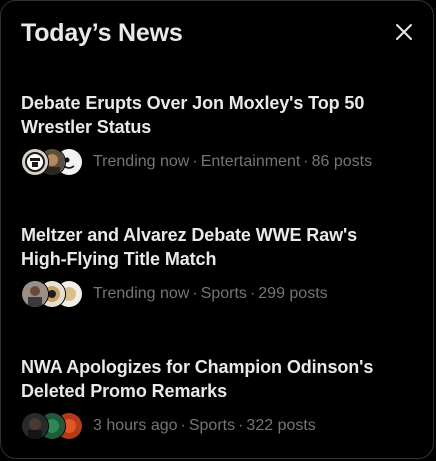  Describe the element at coordinates (197, 367) in the screenshot. I see `news-headline-line: NWA Apologizes for Champion Odinson's` at that location.